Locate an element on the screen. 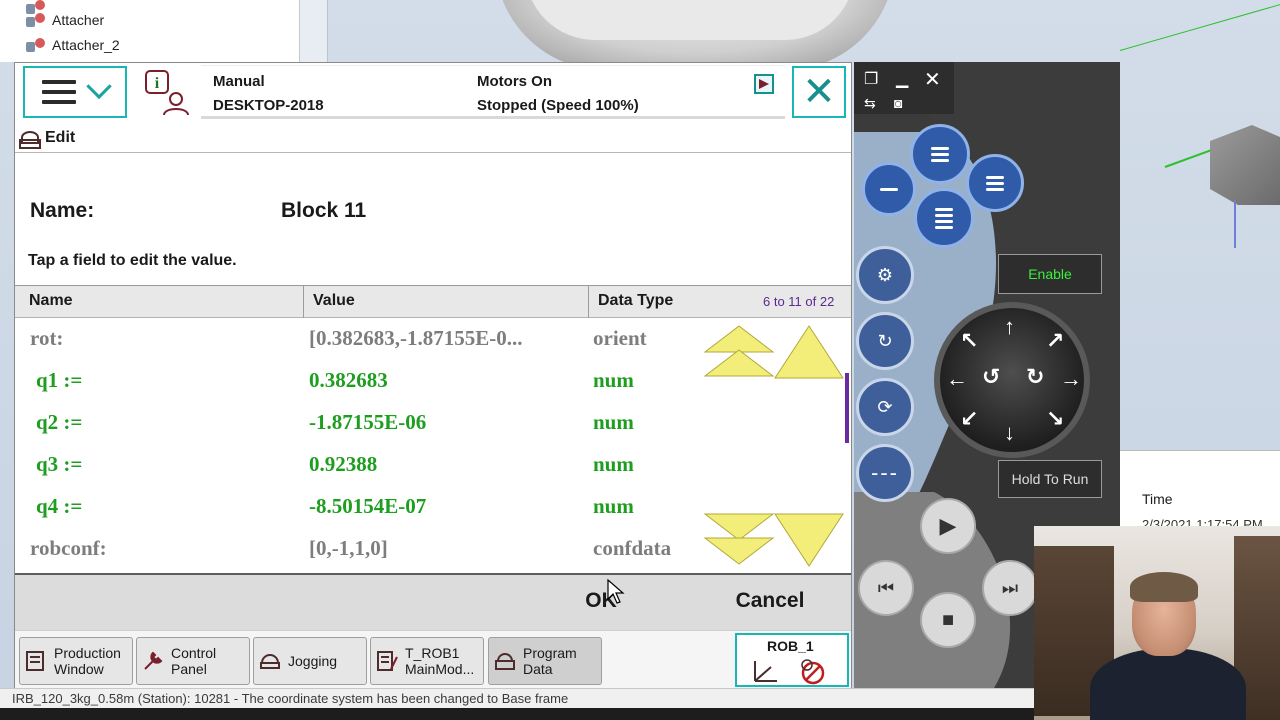 Image resolution: width=1280 pixels, height=720 pixels. svg-text: i is located at coordinates (157, 83).